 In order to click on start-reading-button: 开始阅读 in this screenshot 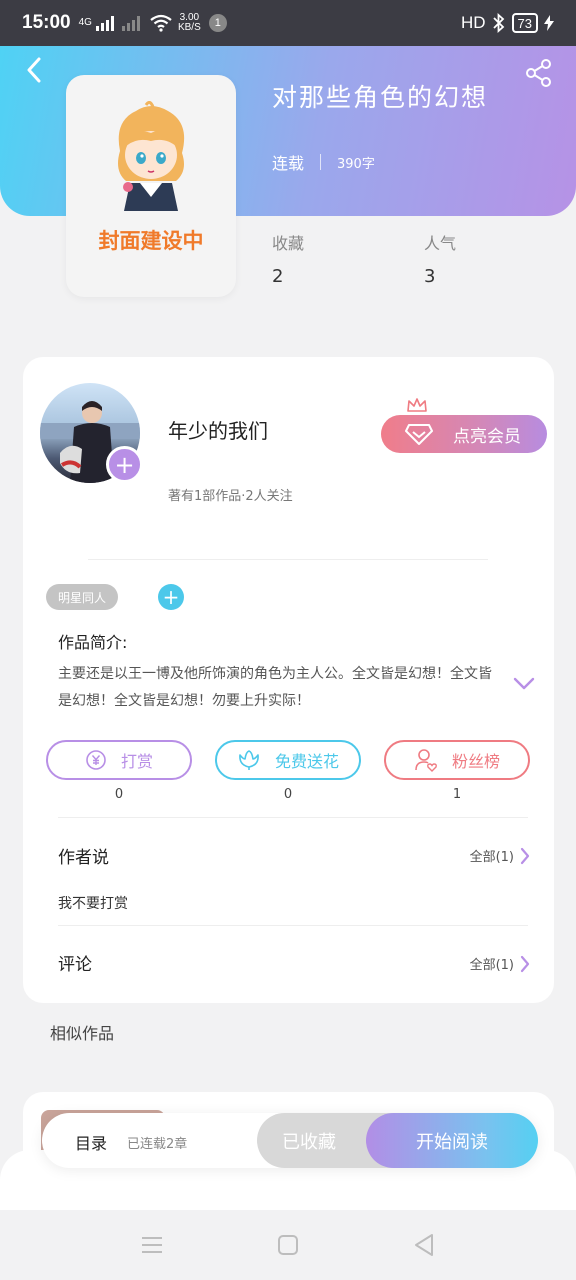, I will do `click(452, 1140)`.